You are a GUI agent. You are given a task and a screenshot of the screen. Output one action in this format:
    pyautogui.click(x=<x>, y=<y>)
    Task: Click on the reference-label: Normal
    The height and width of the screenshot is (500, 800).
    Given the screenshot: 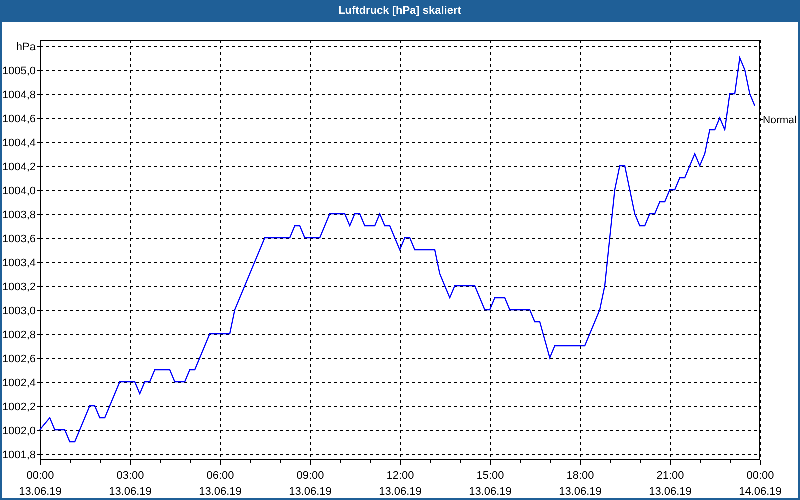 What is the action you would take?
    pyautogui.click(x=780, y=120)
    